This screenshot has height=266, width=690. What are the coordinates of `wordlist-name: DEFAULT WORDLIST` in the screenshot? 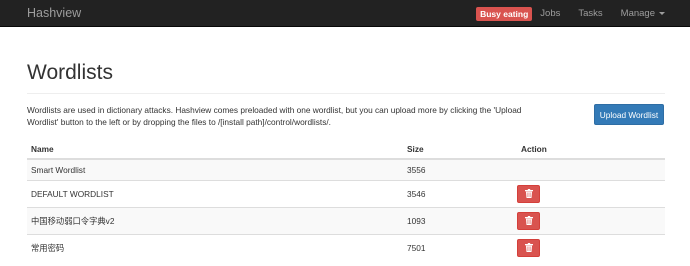 It's located at (215, 193).